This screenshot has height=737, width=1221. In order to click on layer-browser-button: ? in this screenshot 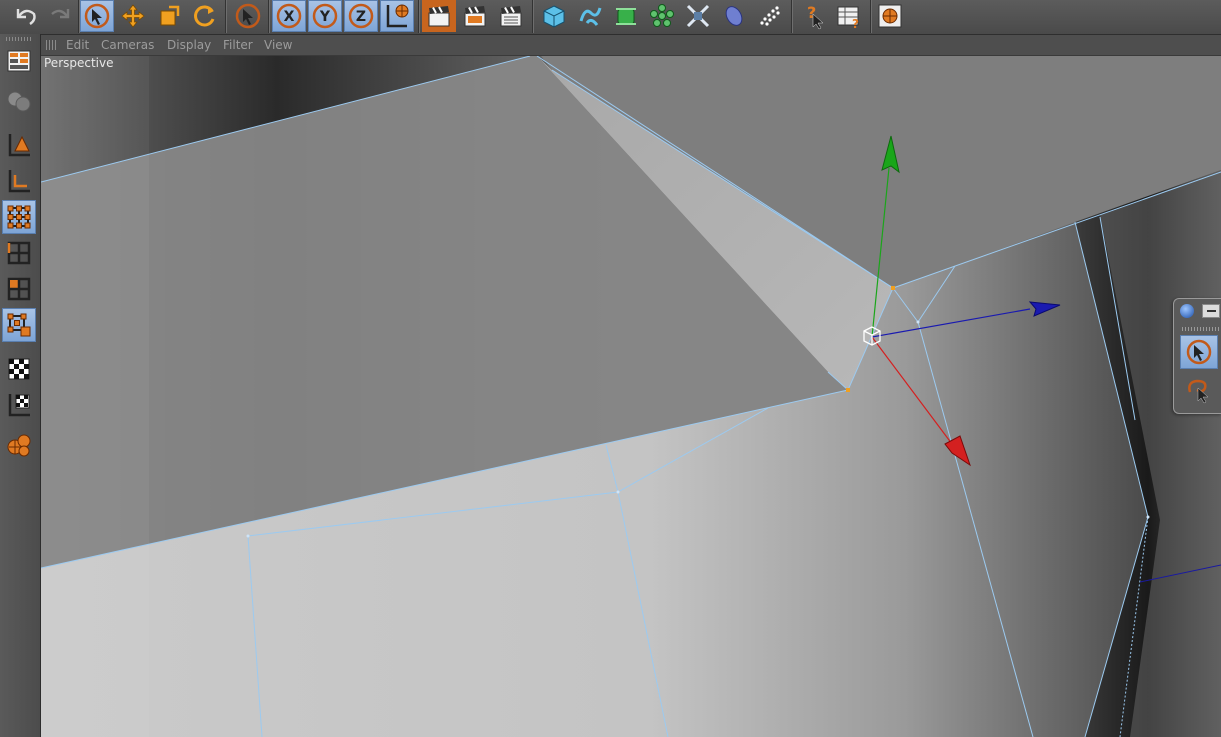, I will do `click(849, 16)`.